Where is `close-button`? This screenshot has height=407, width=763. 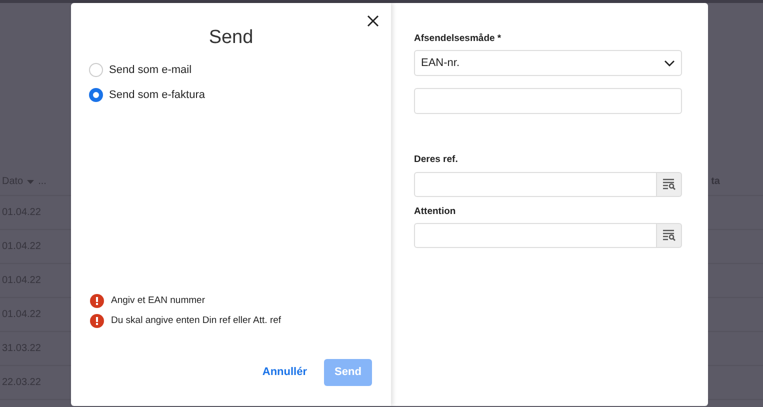 close-button is located at coordinates (373, 21).